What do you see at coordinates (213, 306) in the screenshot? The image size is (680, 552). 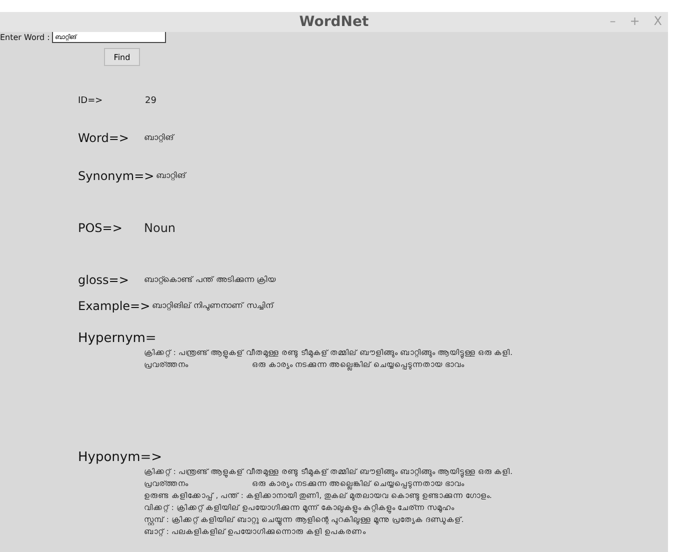 I see `field-value: ബാറ്റിങില് നിപുണനാണ് സച്ചിന്` at bounding box center [213, 306].